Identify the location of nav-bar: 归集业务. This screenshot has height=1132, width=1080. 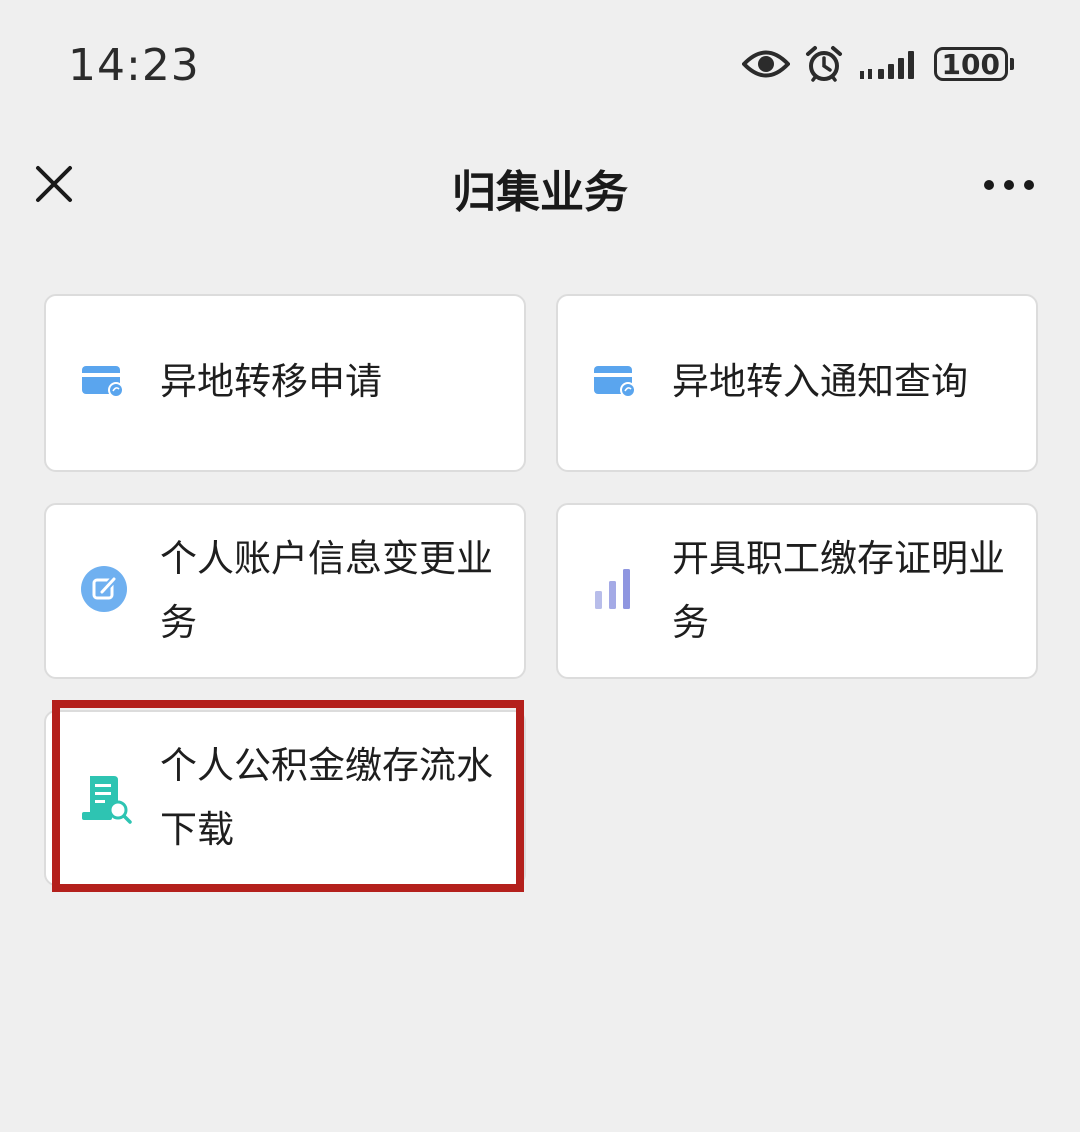
(540, 185).